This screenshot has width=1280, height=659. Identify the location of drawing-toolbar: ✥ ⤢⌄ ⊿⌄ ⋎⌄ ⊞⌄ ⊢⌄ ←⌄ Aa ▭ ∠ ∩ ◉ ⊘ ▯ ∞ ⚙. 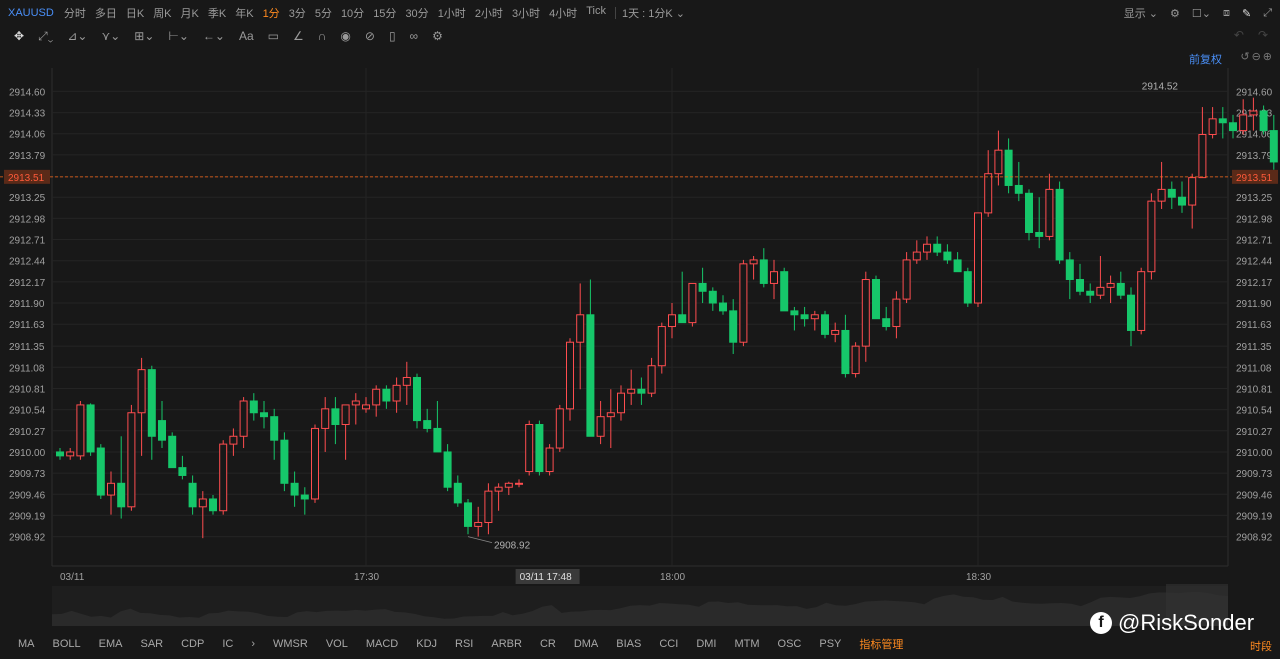
(228, 36).